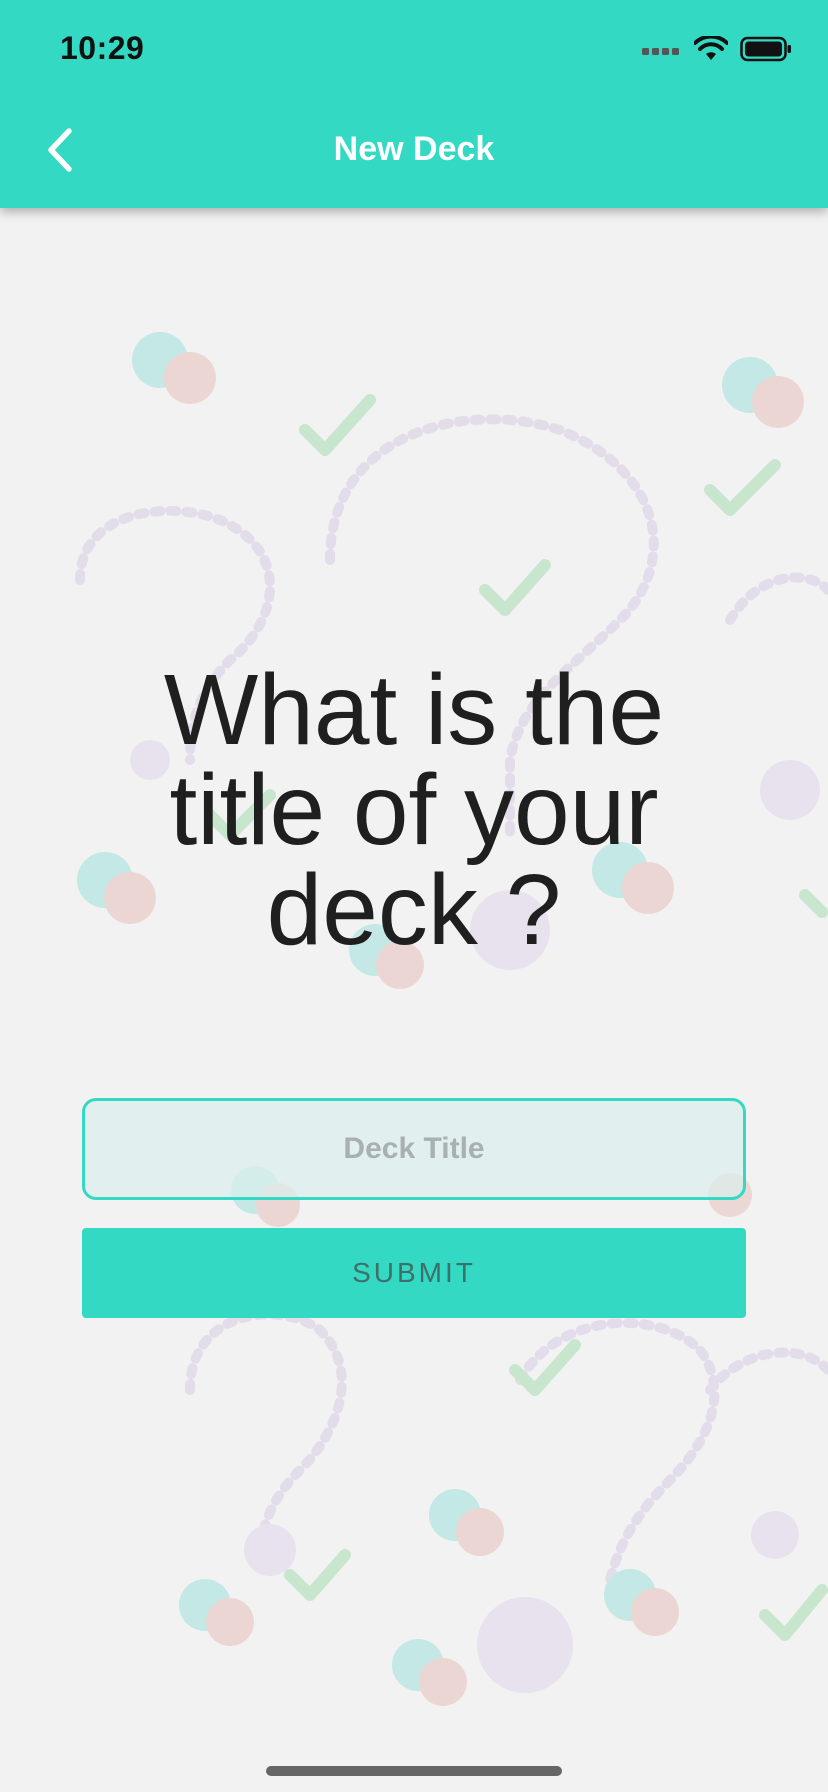  Describe the element at coordinates (660, 51) in the screenshot. I see `signal-icon` at that location.